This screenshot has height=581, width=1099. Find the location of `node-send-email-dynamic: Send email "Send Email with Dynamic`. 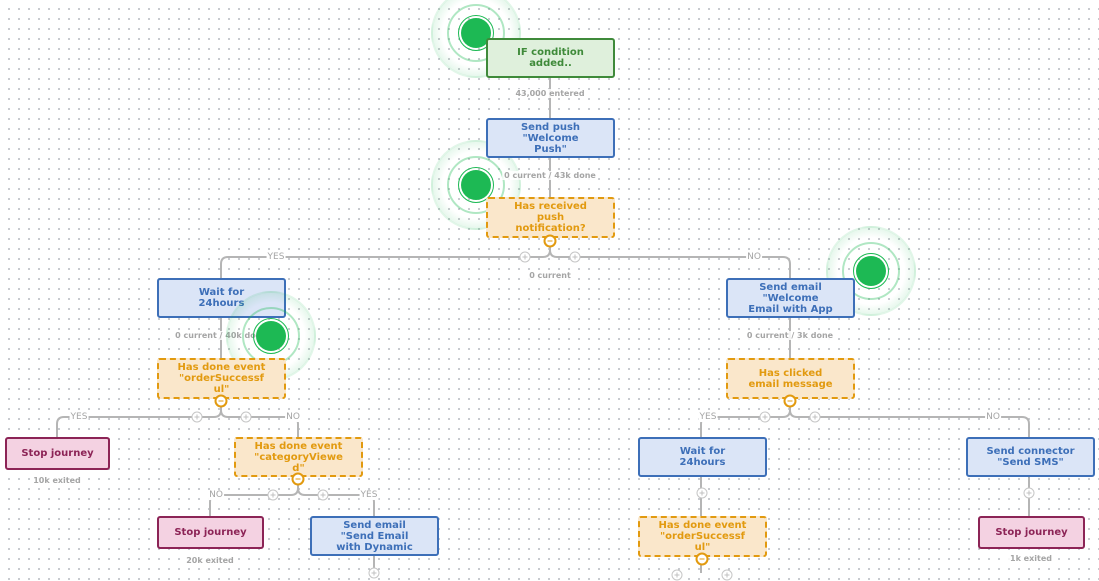

node-send-email-dynamic: Send email "Send Email with Dynamic is located at coordinates (374, 536).